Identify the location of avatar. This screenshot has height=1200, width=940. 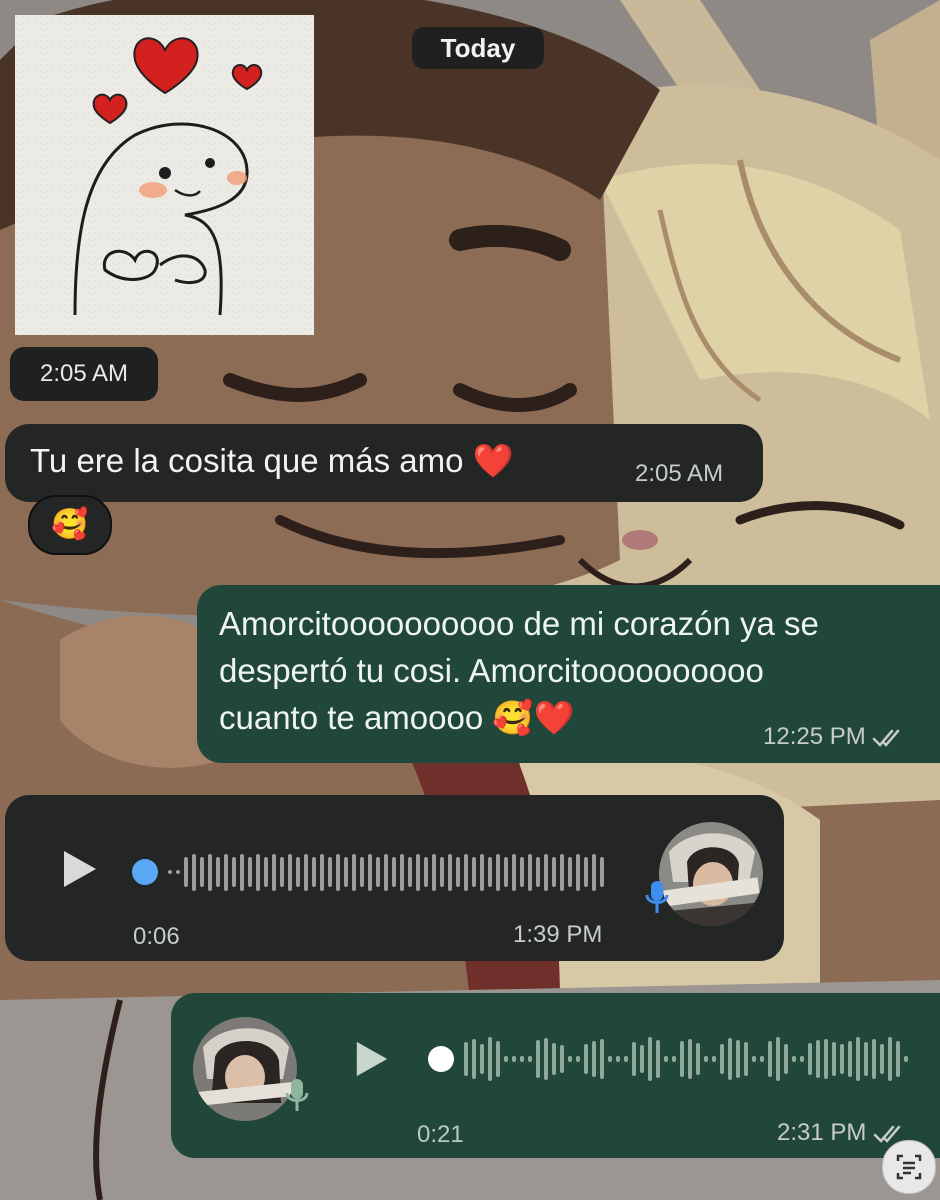
(711, 874).